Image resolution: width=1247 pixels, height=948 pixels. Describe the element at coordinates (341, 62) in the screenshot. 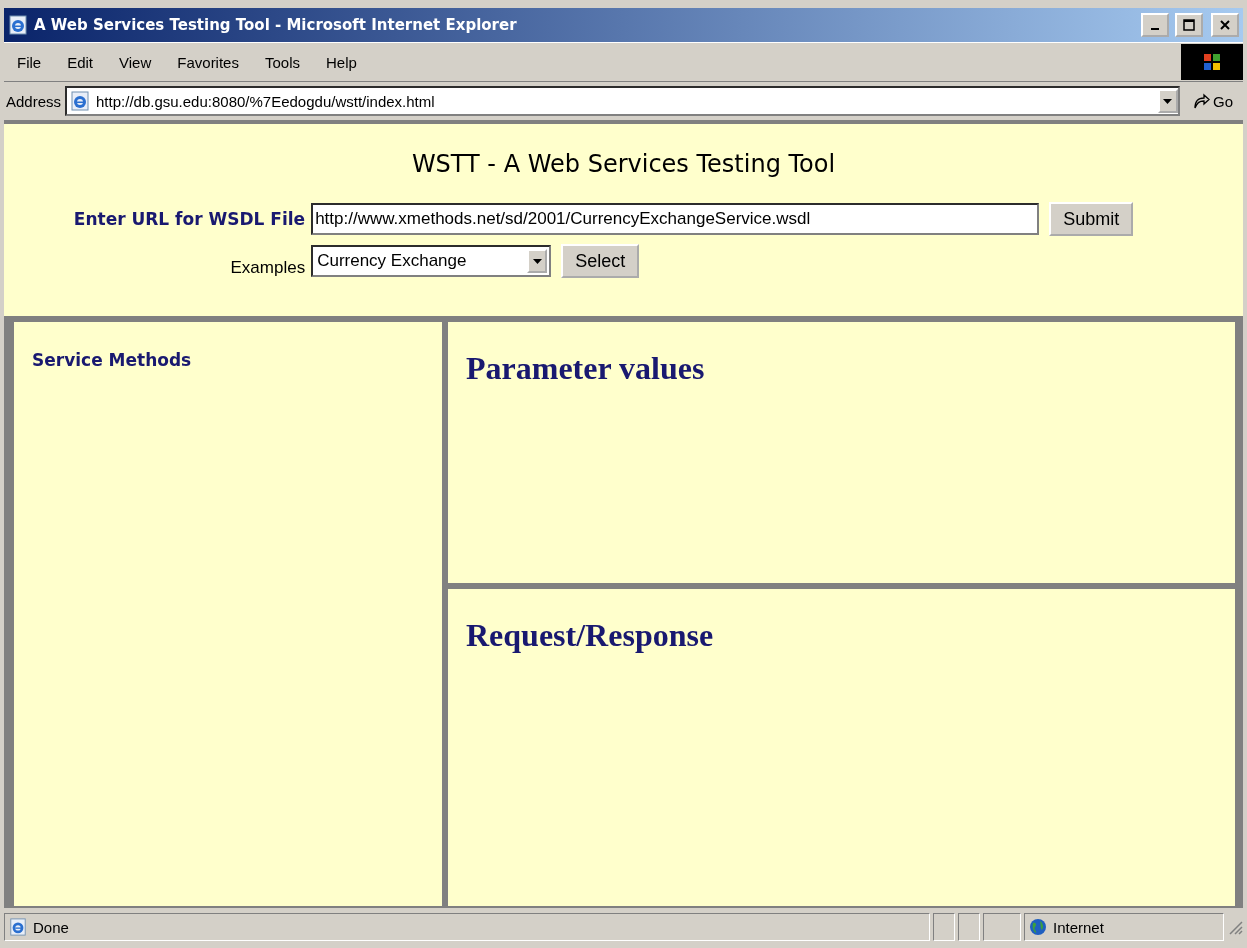

I see `menu-item: Help` at that location.